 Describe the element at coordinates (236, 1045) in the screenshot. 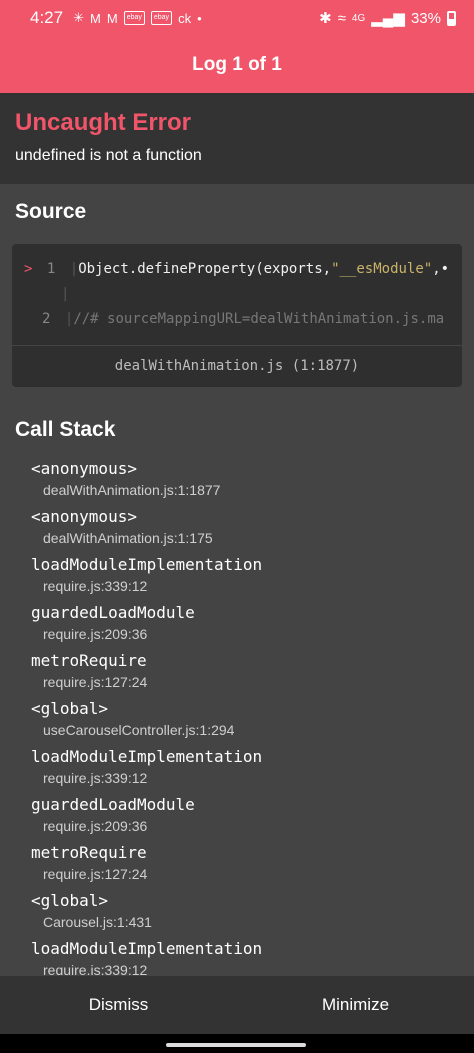

I see `home-indicator` at that location.